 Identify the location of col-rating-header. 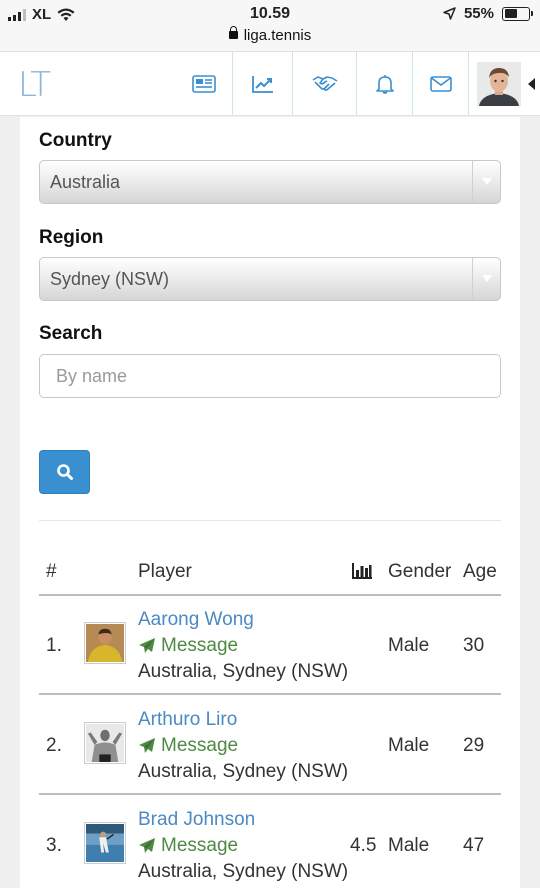
(362, 574).